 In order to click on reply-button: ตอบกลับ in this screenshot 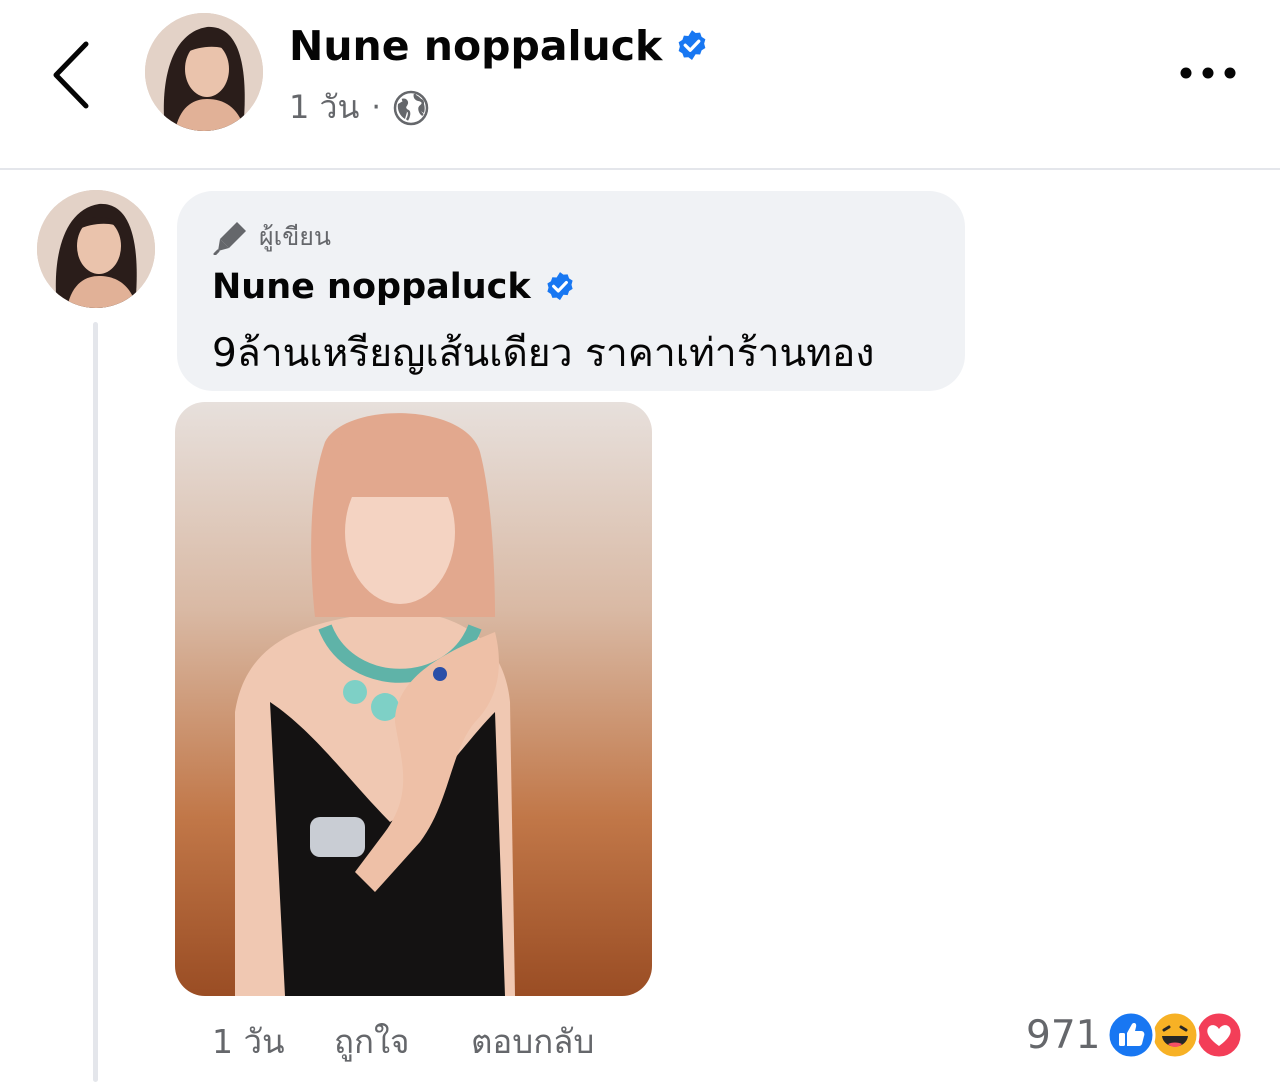, I will do `click(532, 1041)`.